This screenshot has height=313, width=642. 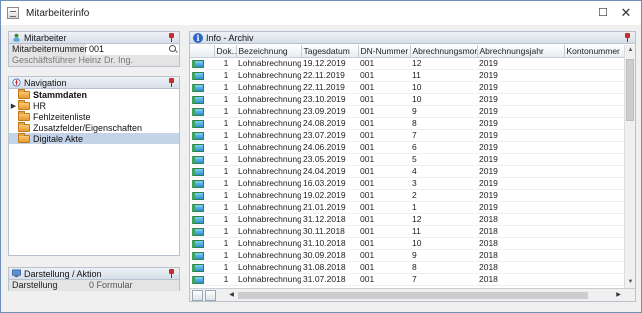 What do you see at coordinates (443, 75) in the screenshot?
I see `cell-abrechnungsmonat: 11` at bounding box center [443, 75].